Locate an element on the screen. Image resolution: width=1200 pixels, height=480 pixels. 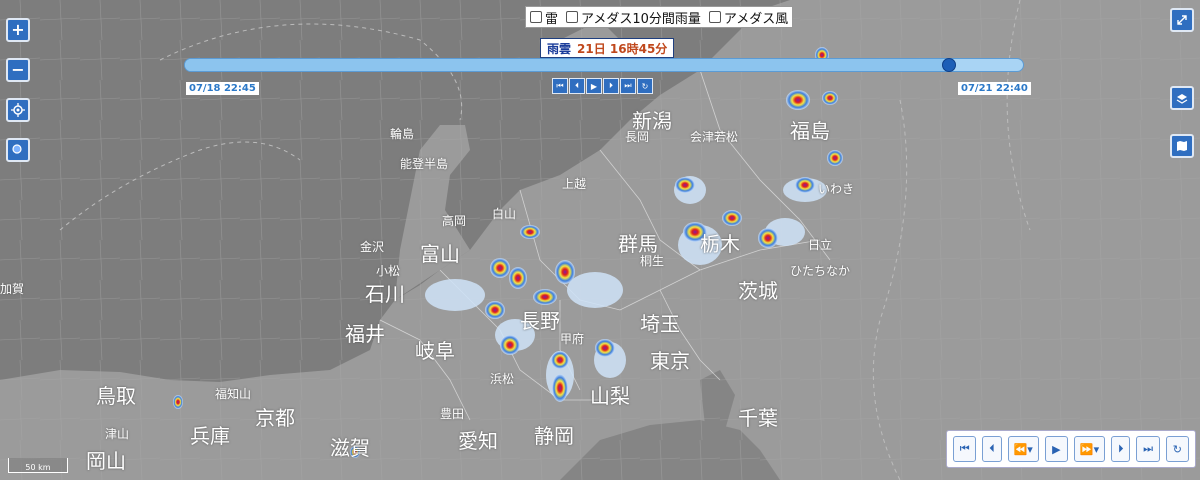
time-display: 雨雲 21日 16時45分 is located at coordinates (607, 48).